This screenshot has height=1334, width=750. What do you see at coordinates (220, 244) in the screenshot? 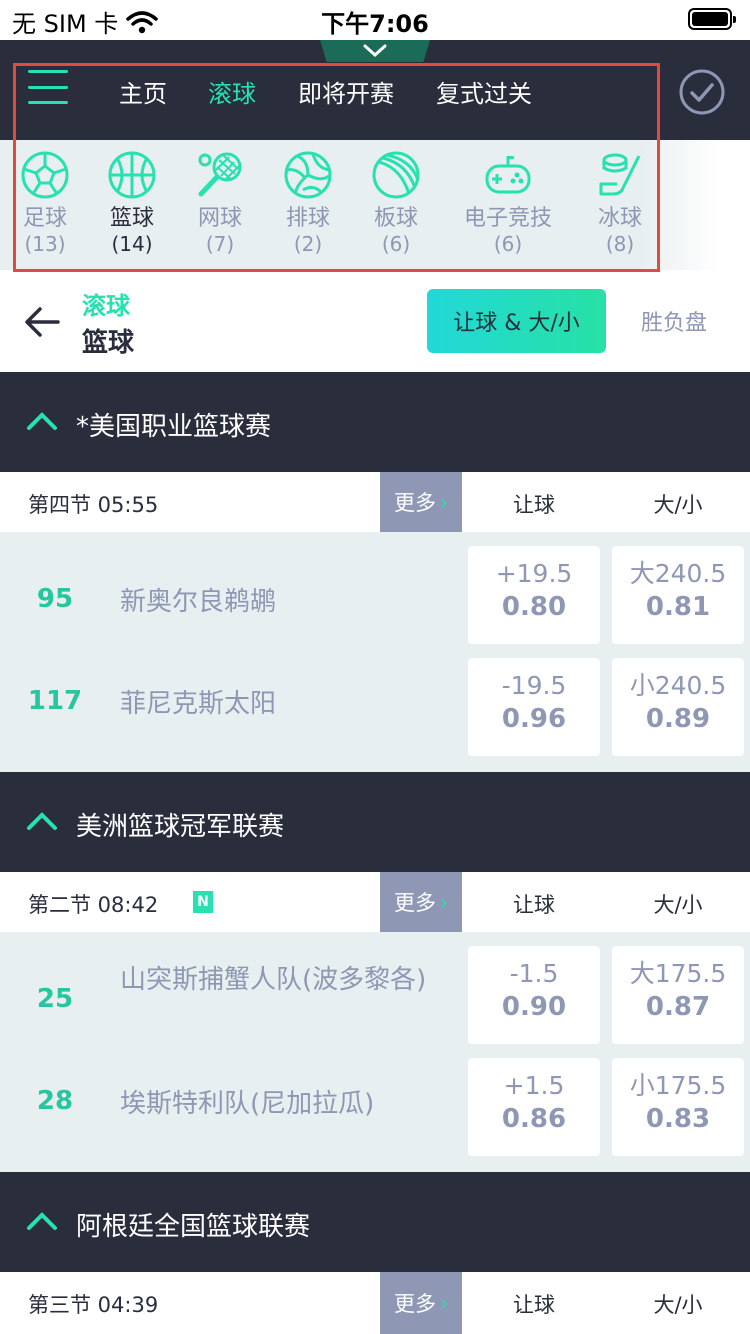
I see `sport-count: (7)` at bounding box center [220, 244].